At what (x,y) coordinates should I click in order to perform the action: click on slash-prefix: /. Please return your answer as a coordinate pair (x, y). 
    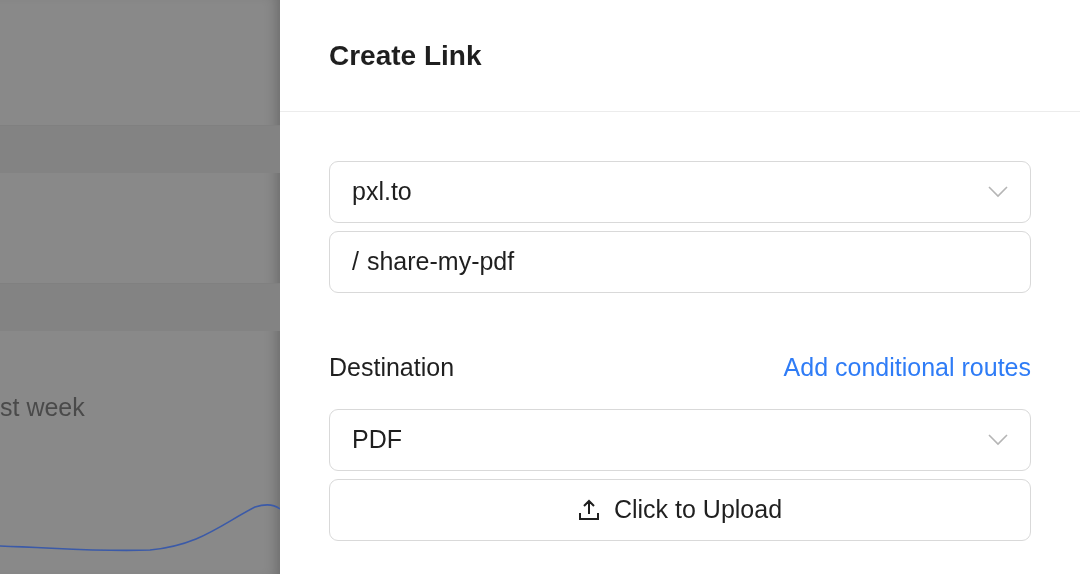
    Looking at the image, I should click on (355, 262).